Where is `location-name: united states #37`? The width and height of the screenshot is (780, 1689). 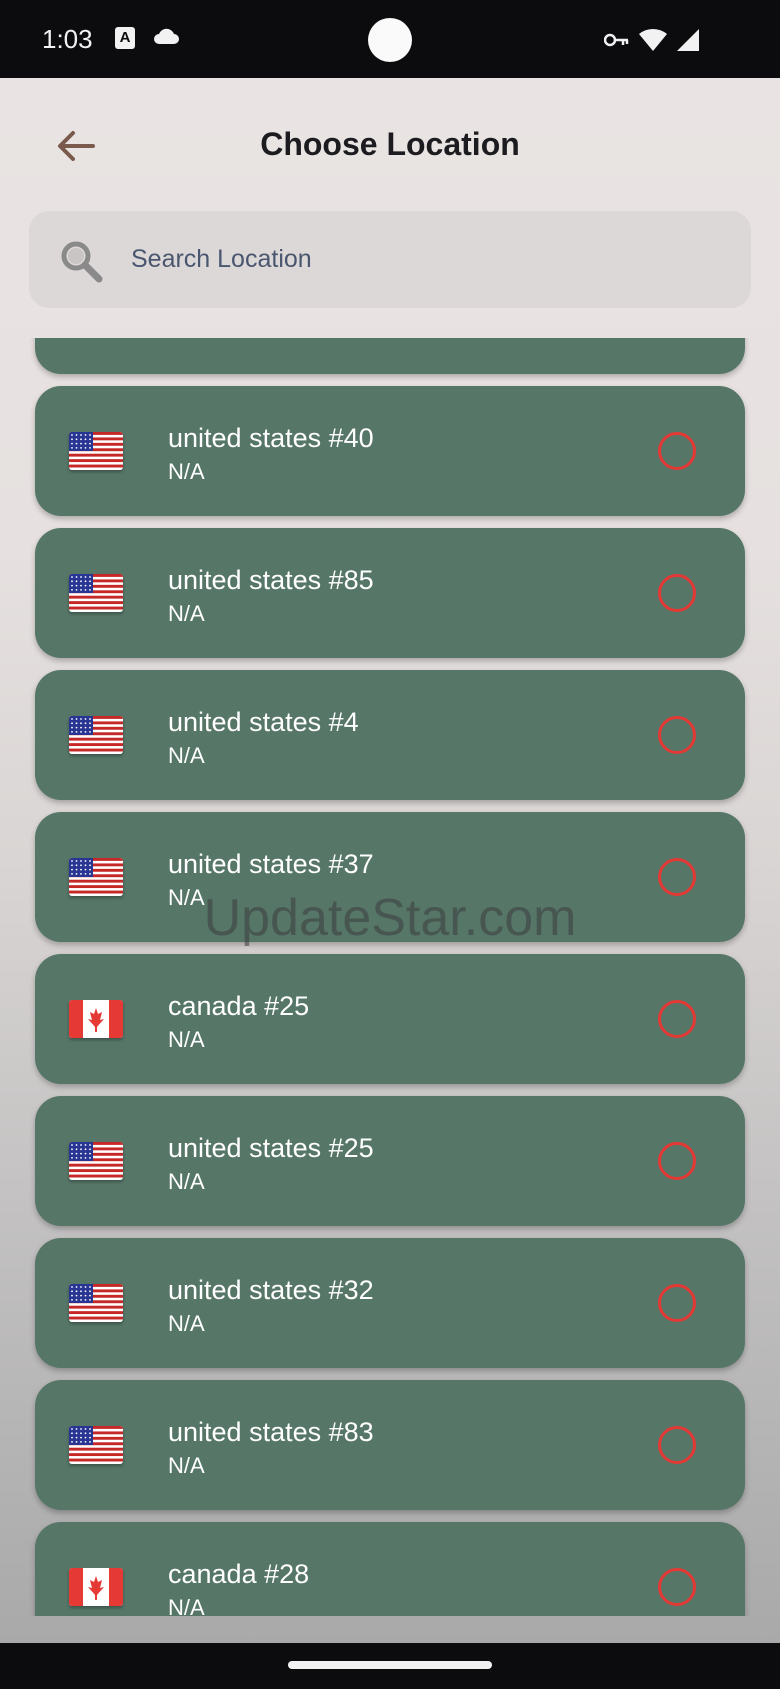 location-name: united states #37 is located at coordinates (271, 864).